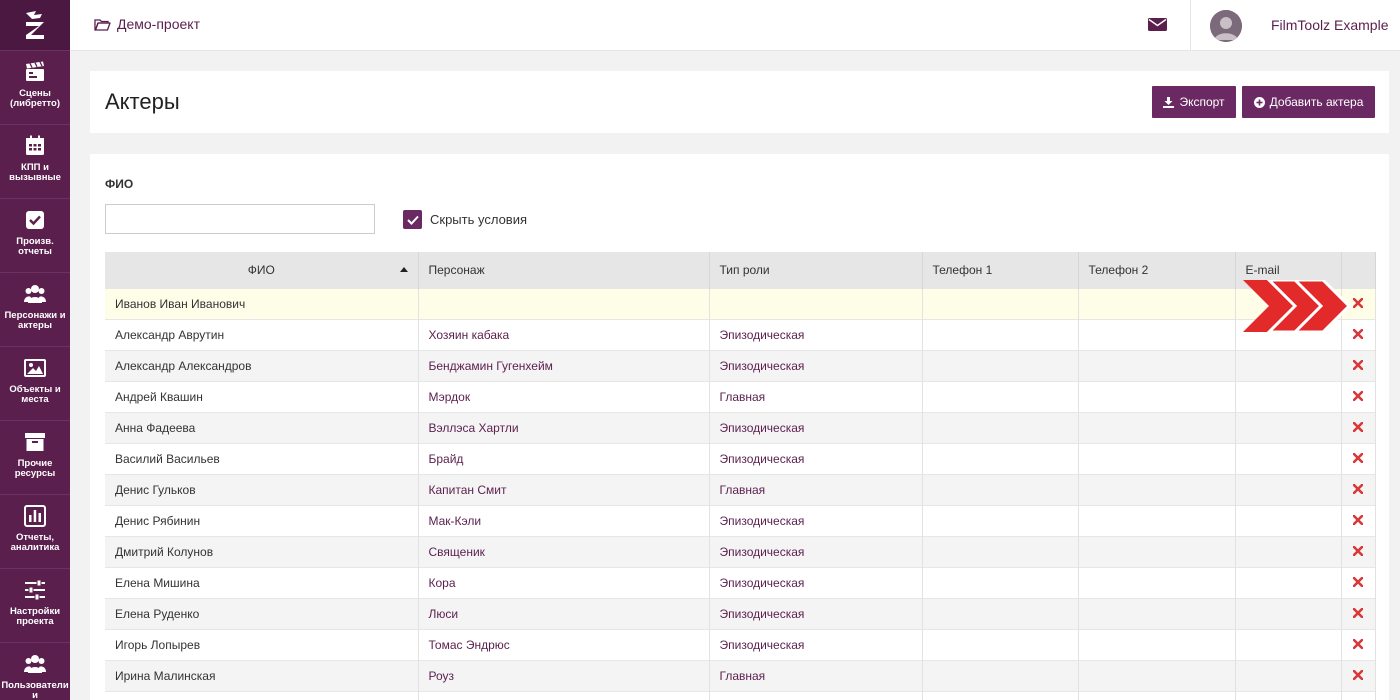 Image resolution: width=1400 pixels, height=700 pixels. I want to click on table-row: Елена Мишина Кора Эпизодическая, so click(740, 582).